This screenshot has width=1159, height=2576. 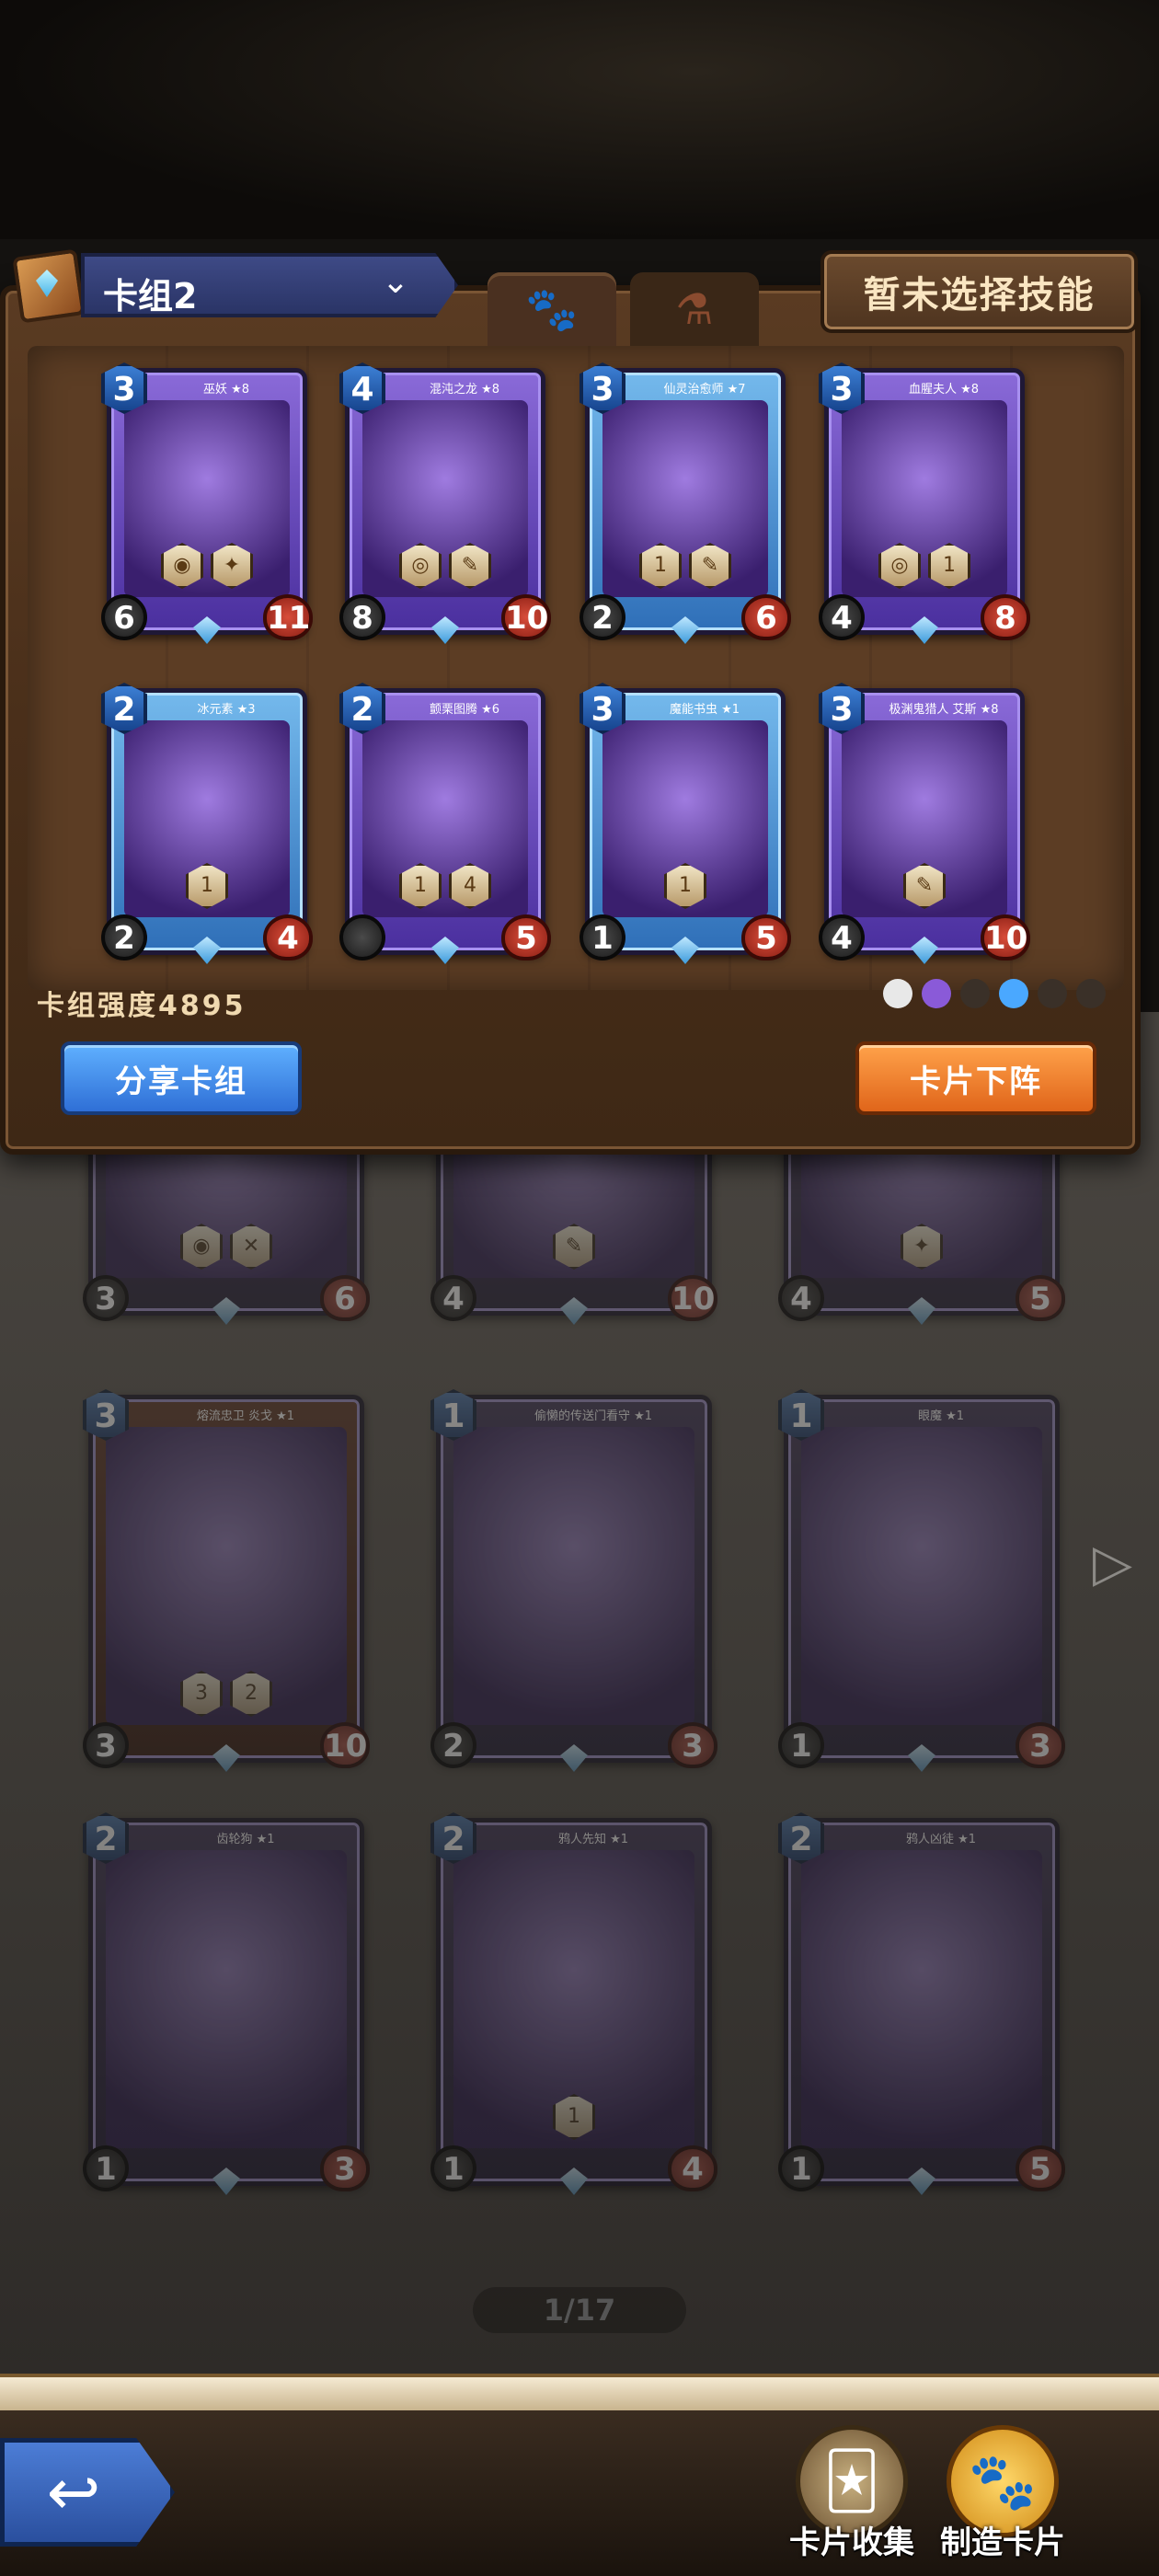 I want to click on card-collection-button: 🃏 卡片收集, so click(x=851, y=2498).